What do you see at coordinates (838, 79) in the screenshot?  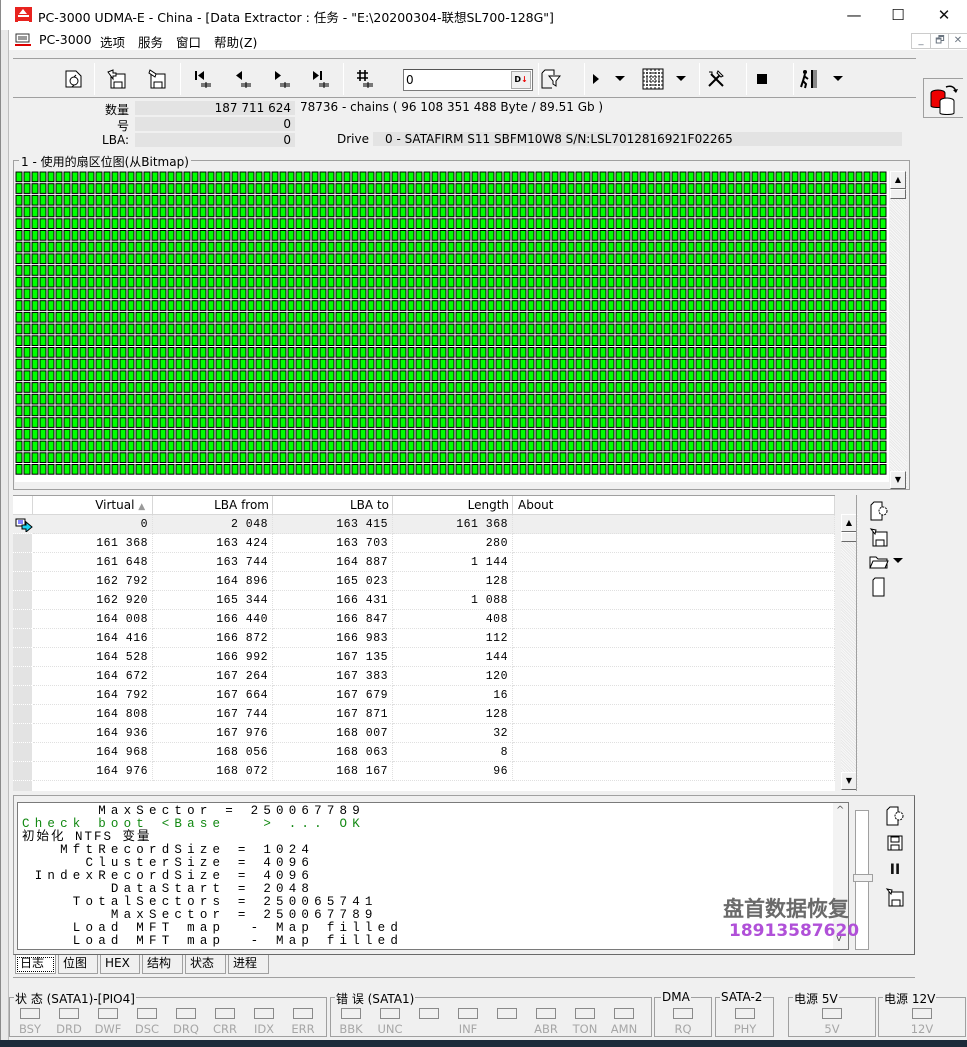 I see `exit-dropdown-icon` at bounding box center [838, 79].